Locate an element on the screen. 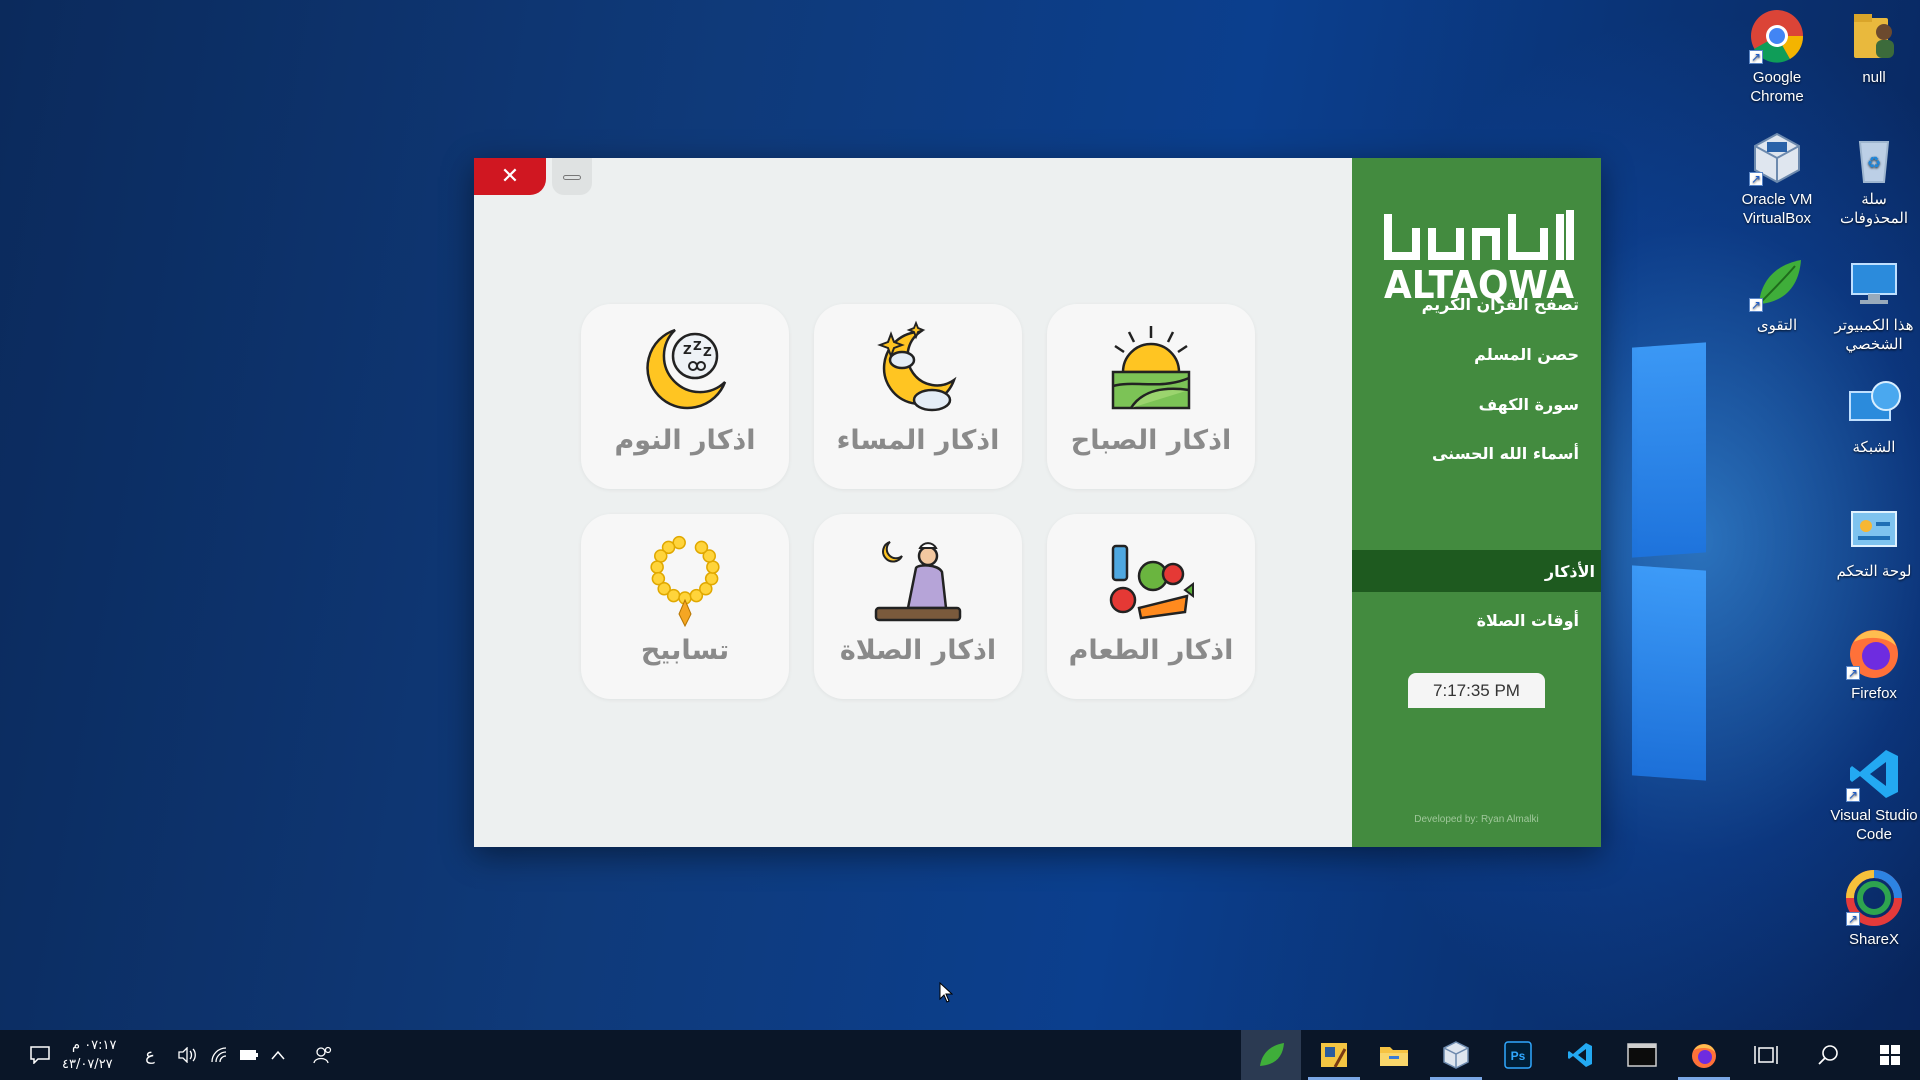 The width and height of the screenshot is (1920, 1080). desktop-icon-virtualbox: Oracle VM VirtualBox is located at coordinates (1777, 179).